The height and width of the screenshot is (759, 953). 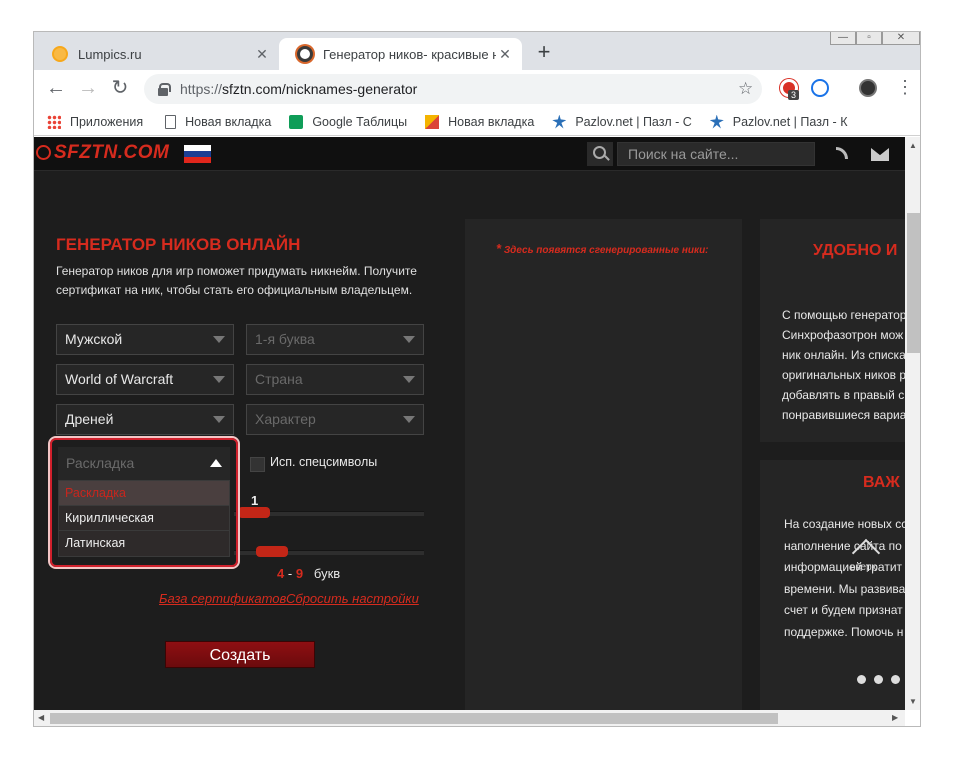 I want to click on horizontal-scrollbar: ◀ ▶, so click(x=469, y=718).